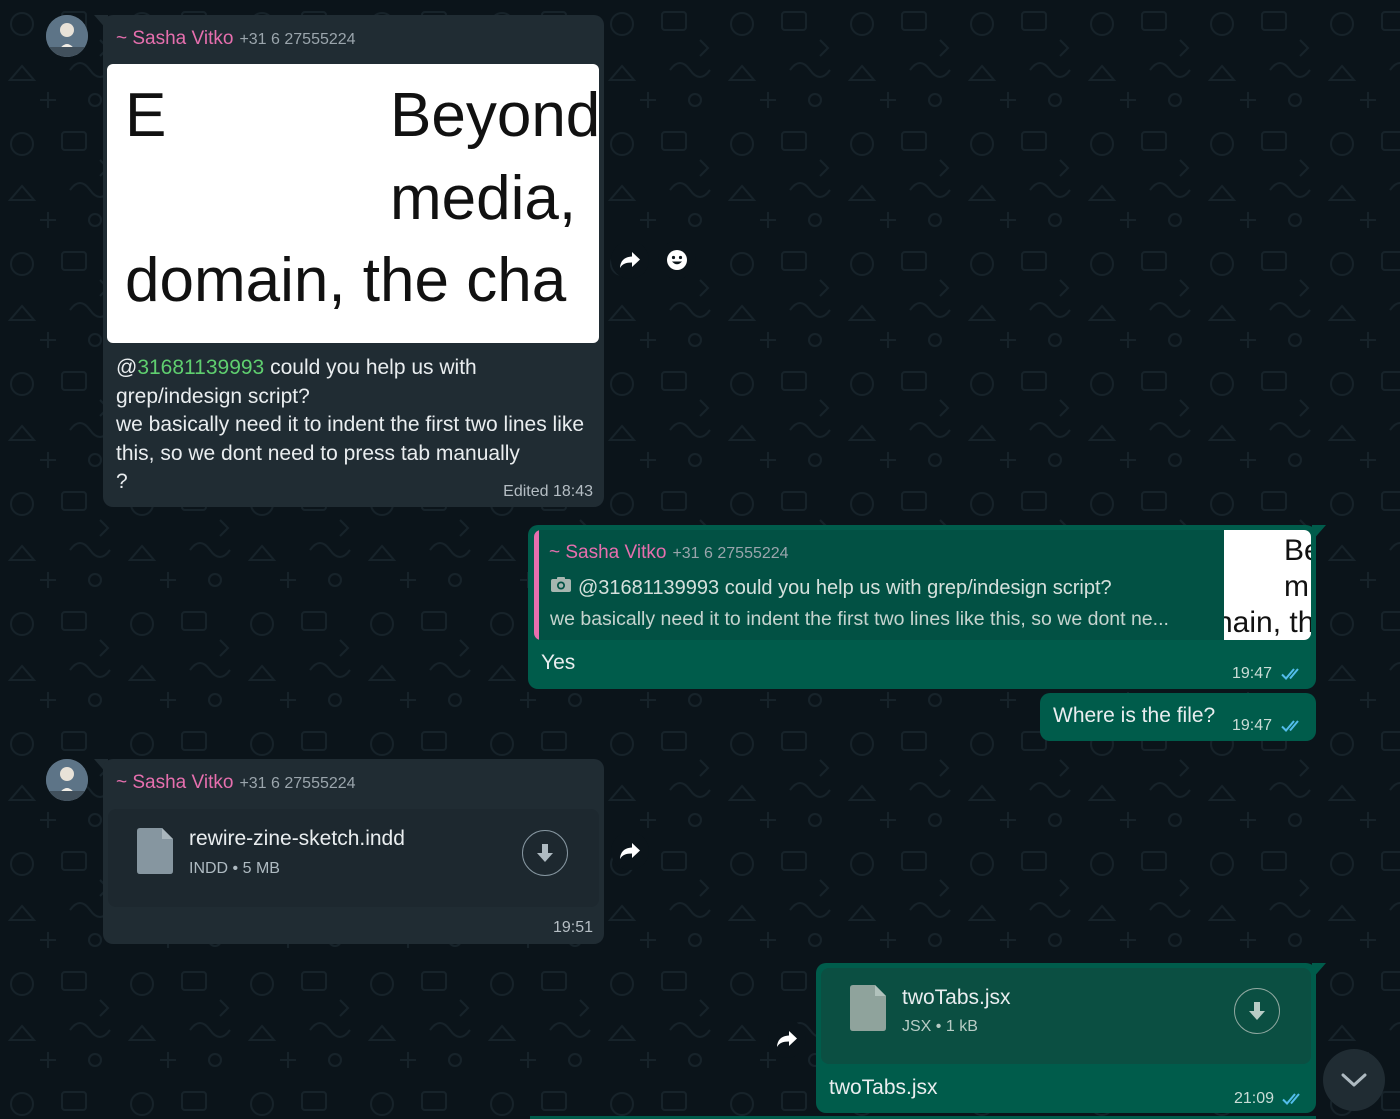  What do you see at coordinates (730, 553) in the screenshot?
I see `quoted-sender-phone: +31 6 27555224` at bounding box center [730, 553].